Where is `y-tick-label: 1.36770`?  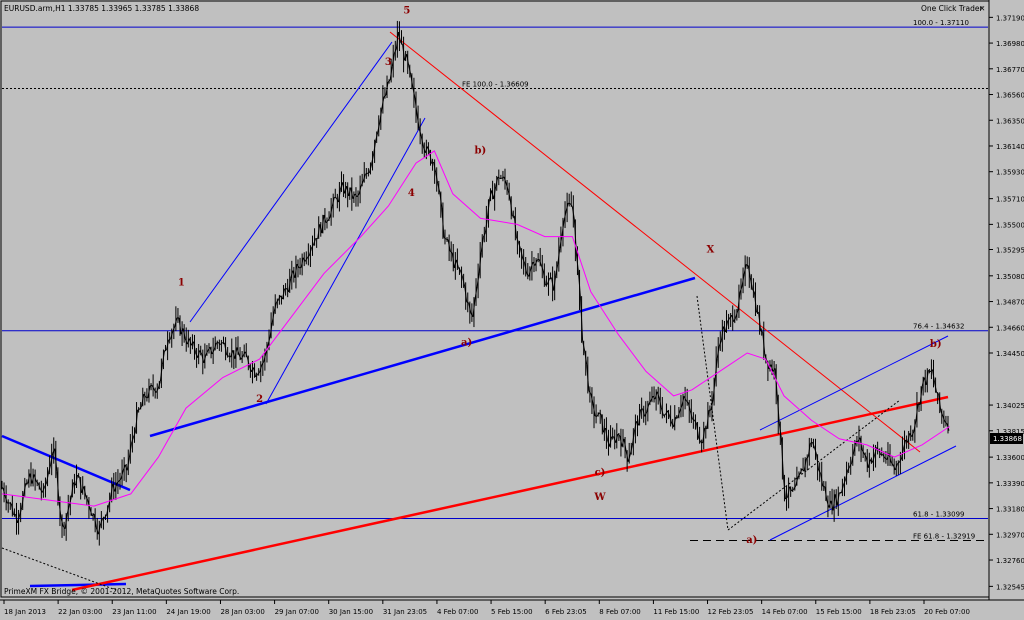 y-tick-label: 1.36770 is located at coordinates (1010, 70).